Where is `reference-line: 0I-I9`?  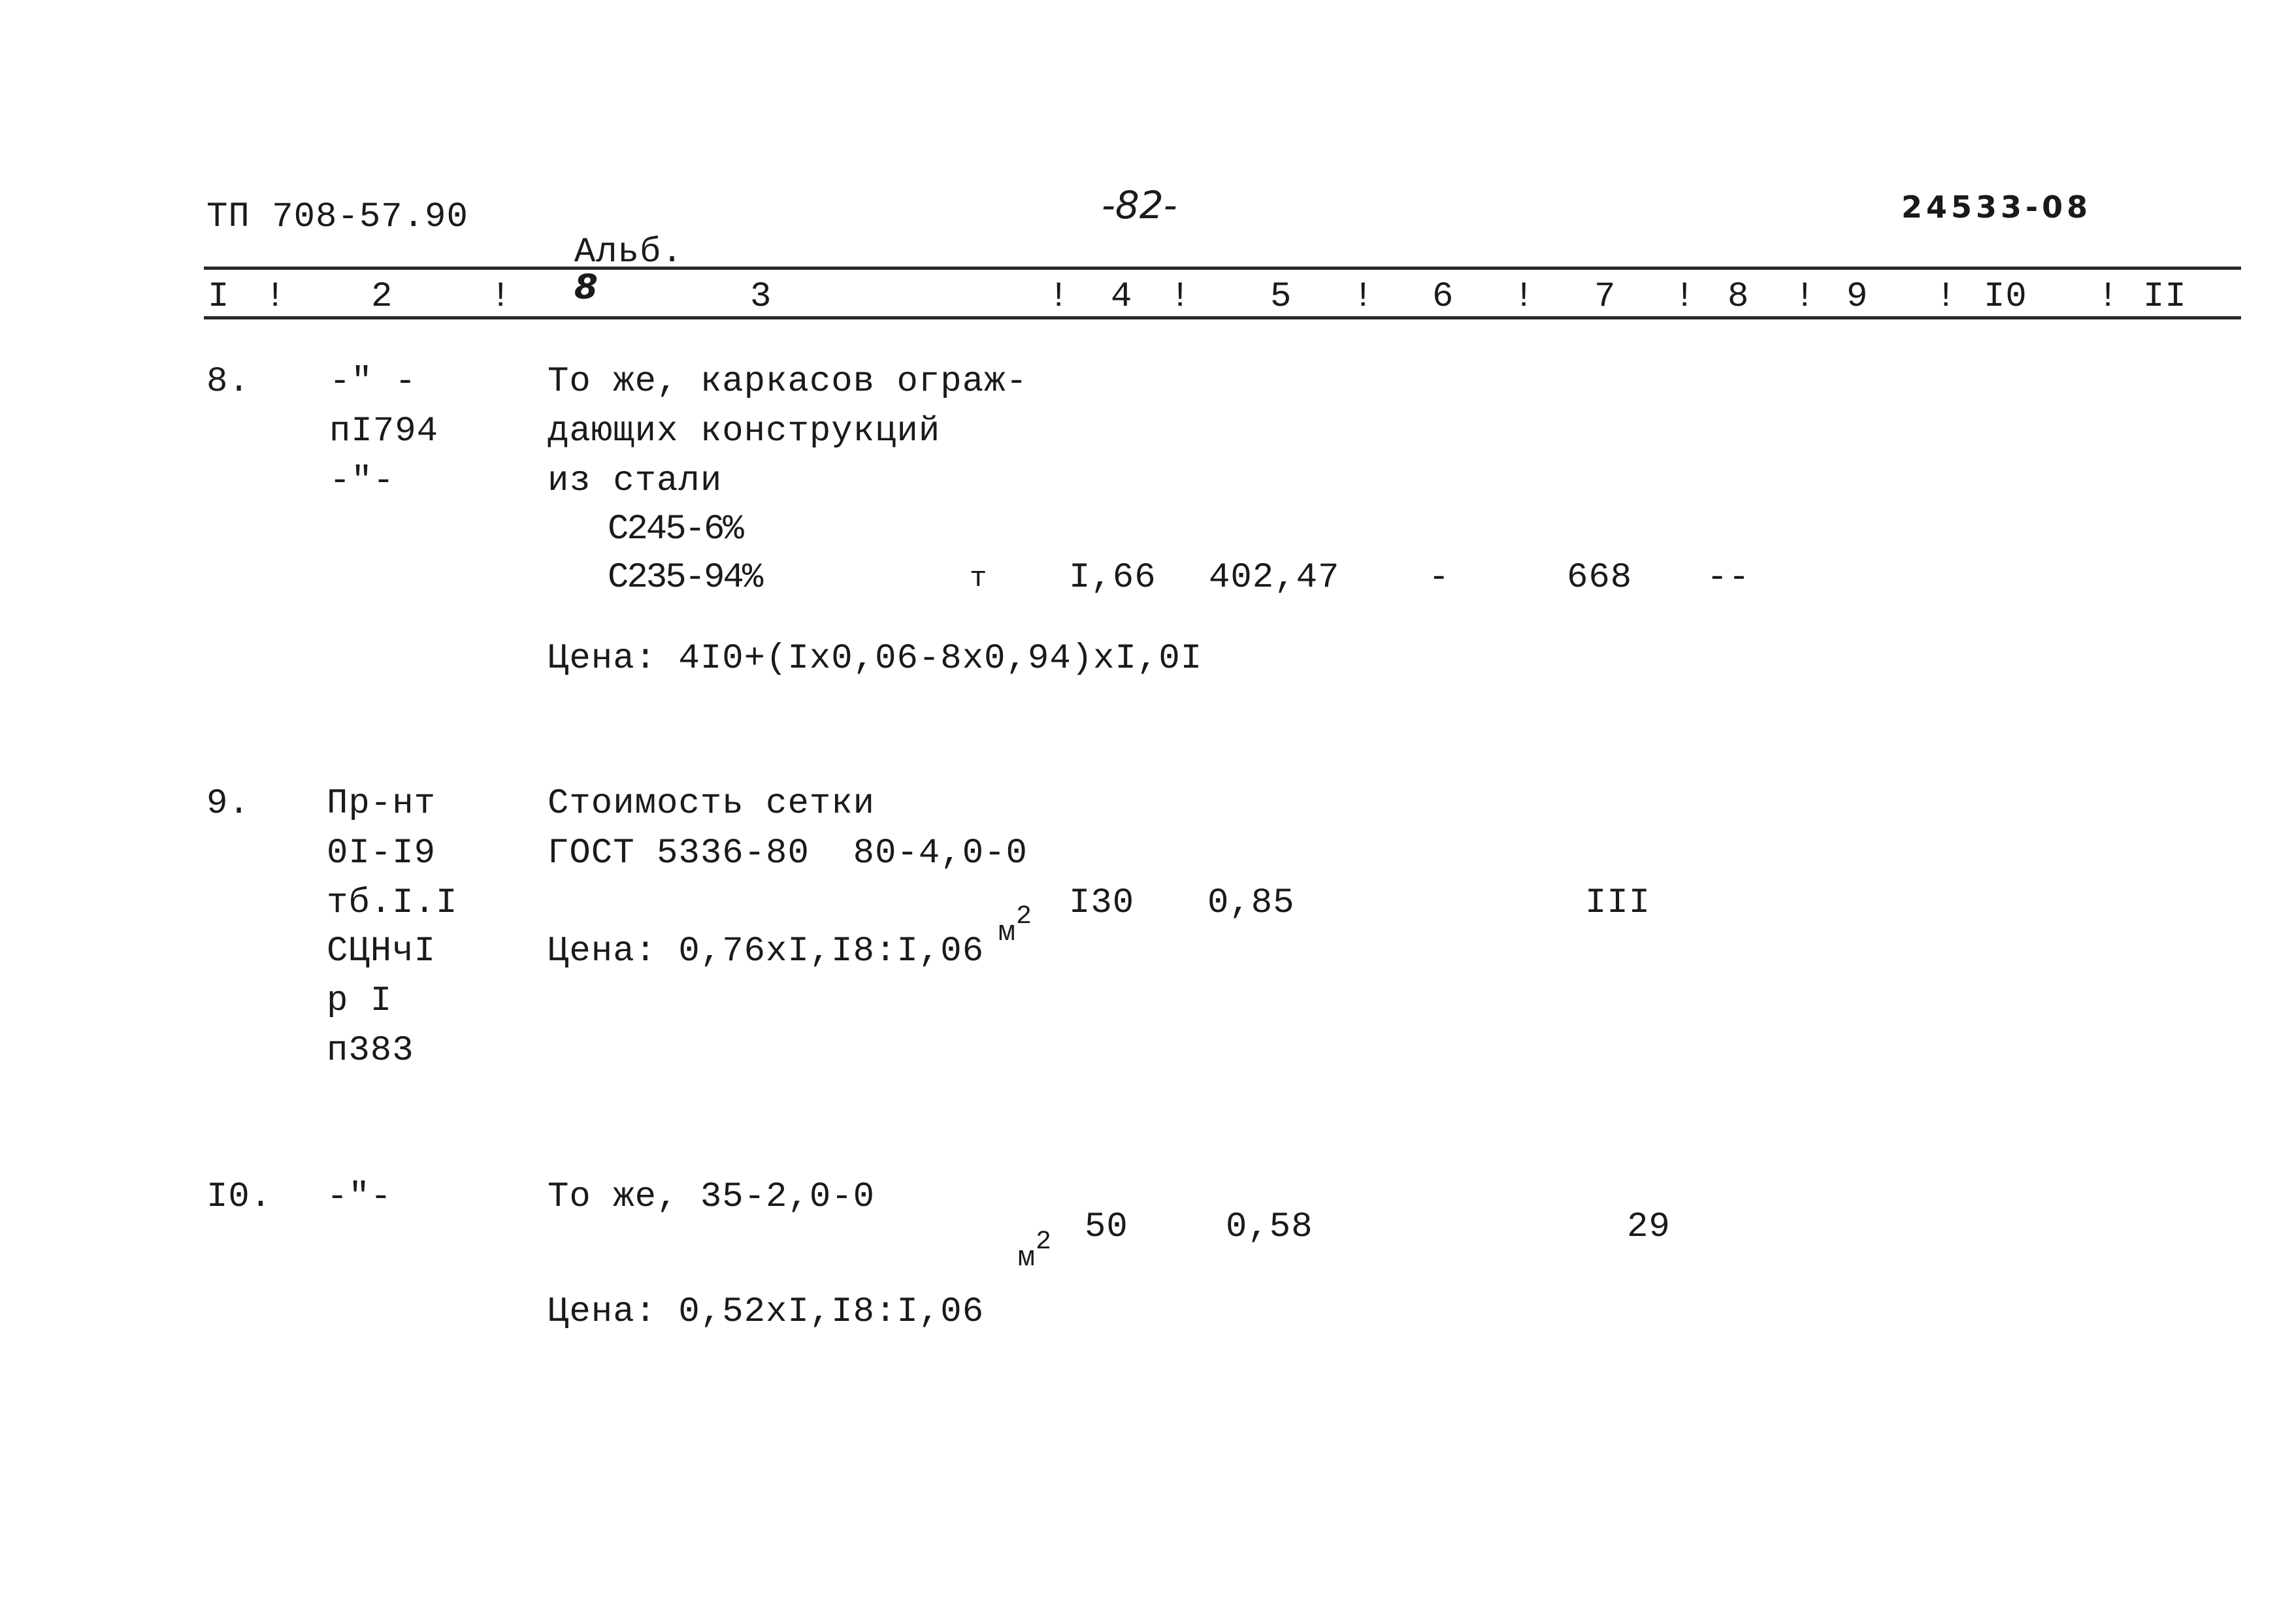
reference-line: 0I-I9 is located at coordinates (382, 854).